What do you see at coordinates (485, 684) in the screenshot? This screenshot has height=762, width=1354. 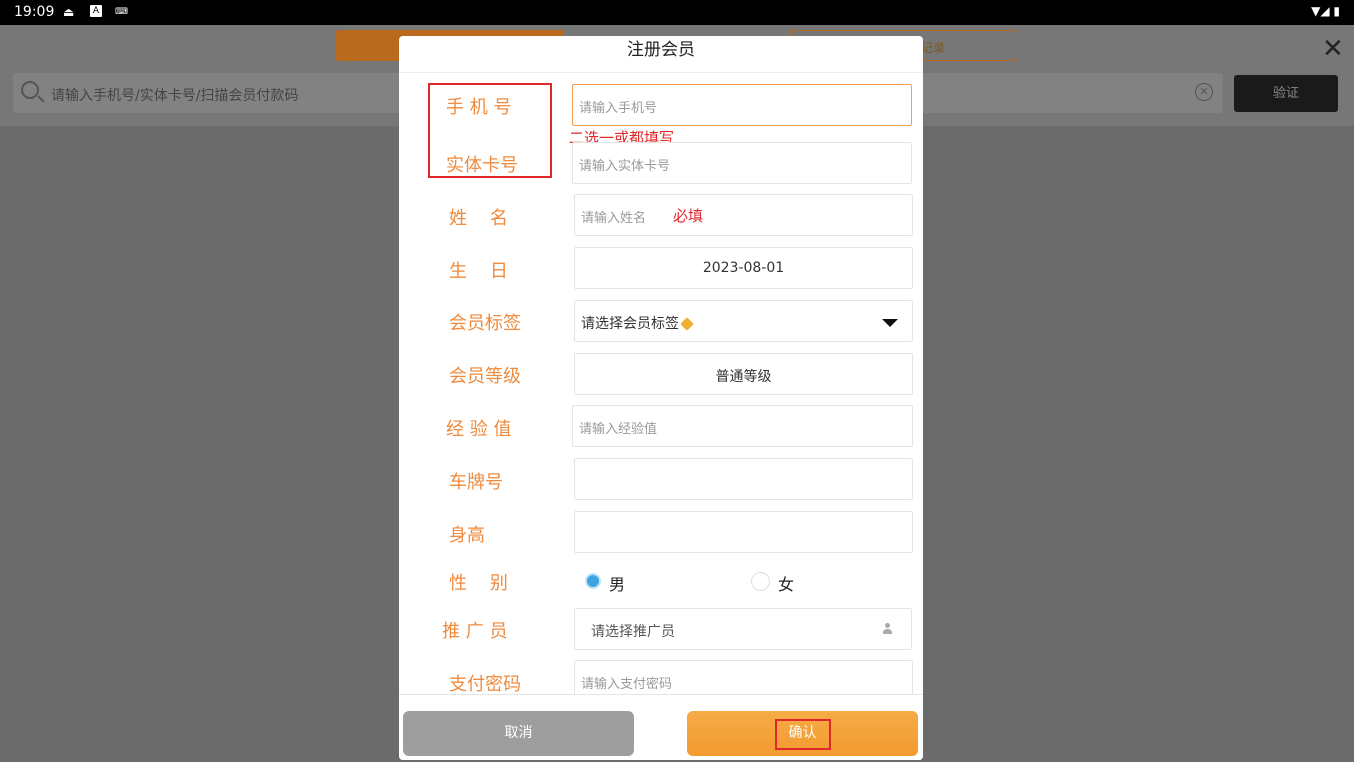 I see `pay-password-label: 支付密码` at bounding box center [485, 684].